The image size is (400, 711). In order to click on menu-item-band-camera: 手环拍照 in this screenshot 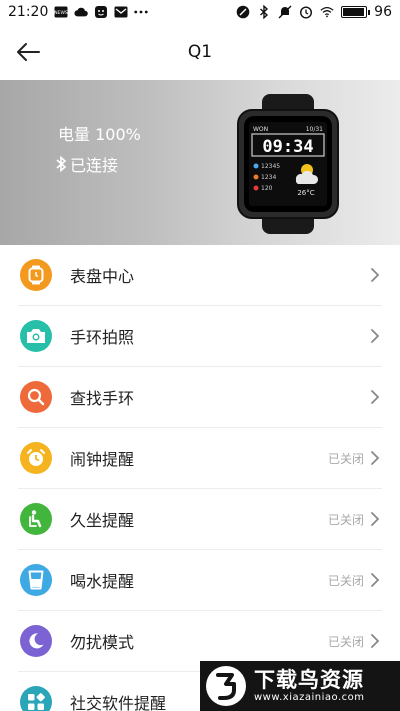, I will do `click(200, 336)`.